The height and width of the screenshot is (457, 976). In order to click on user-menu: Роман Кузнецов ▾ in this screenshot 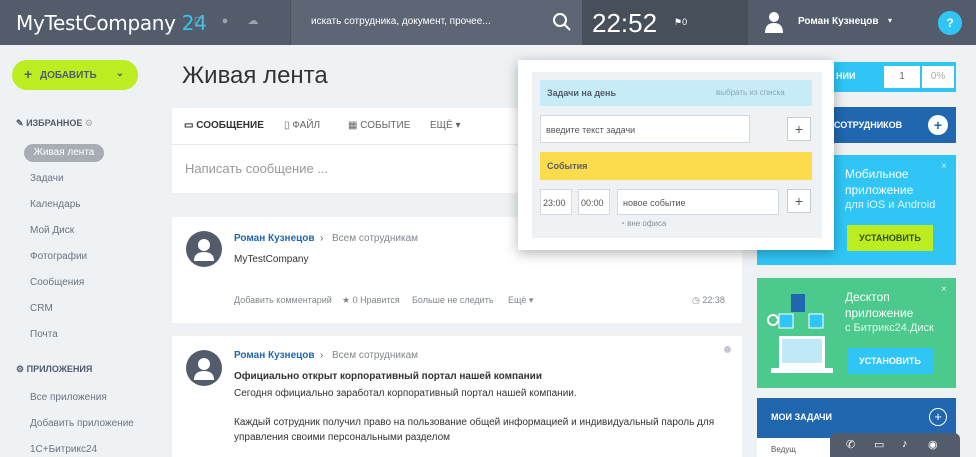, I will do `click(838, 22)`.